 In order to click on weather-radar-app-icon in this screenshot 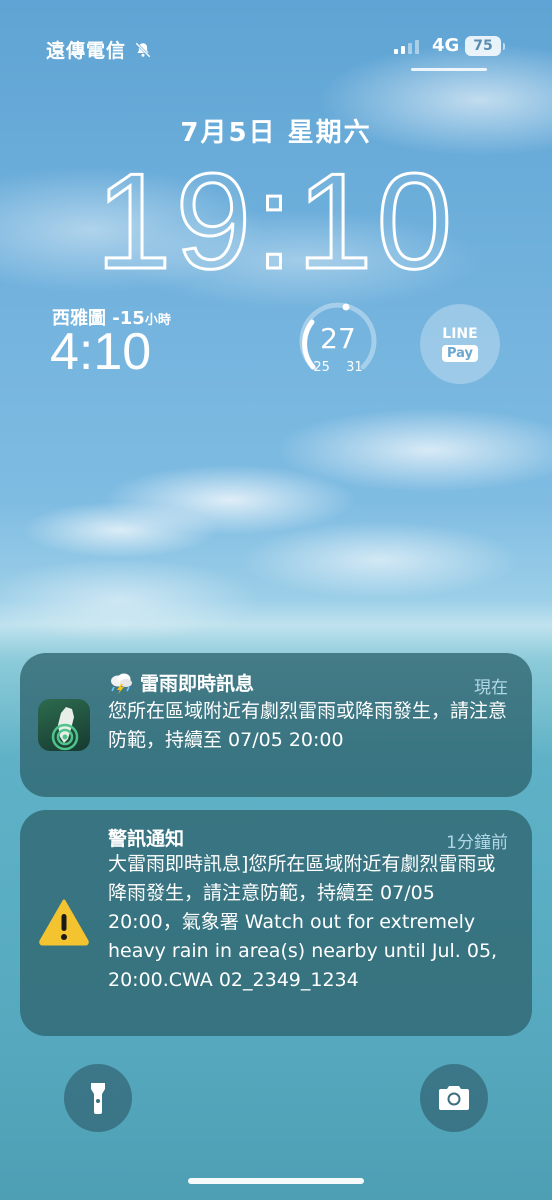, I will do `click(64, 725)`.